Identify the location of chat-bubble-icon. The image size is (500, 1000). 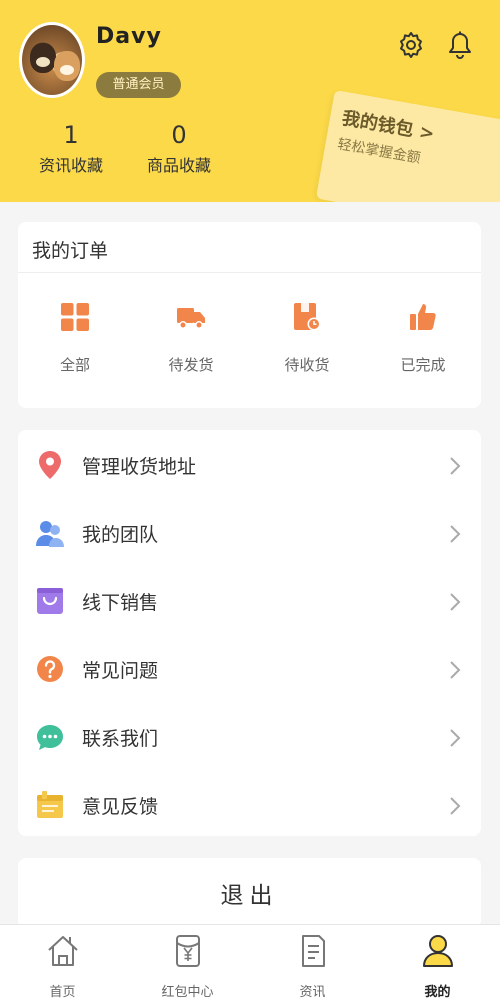
(50, 737).